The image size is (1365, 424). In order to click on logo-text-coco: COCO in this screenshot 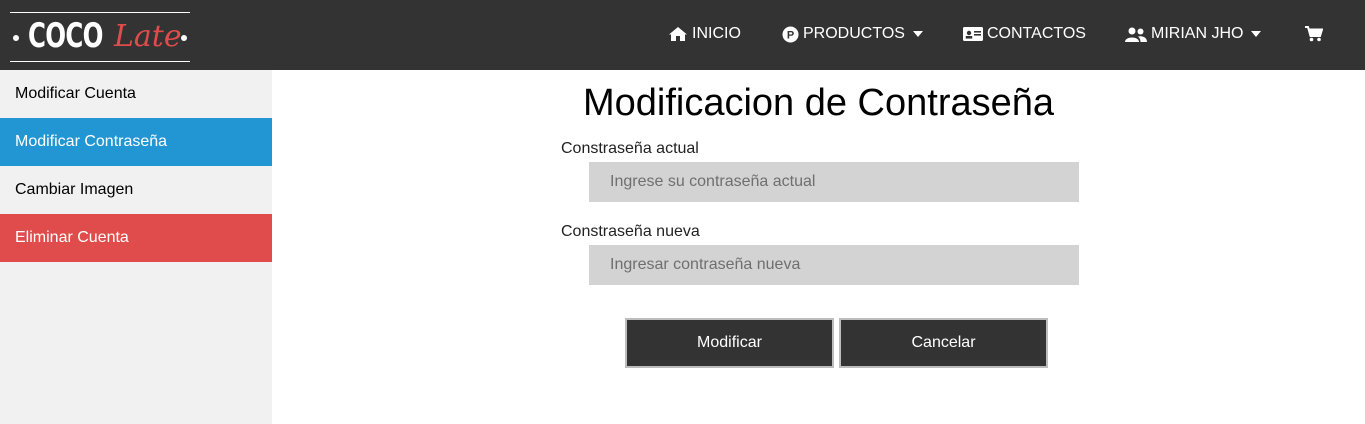, I will do `click(65, 36)`.